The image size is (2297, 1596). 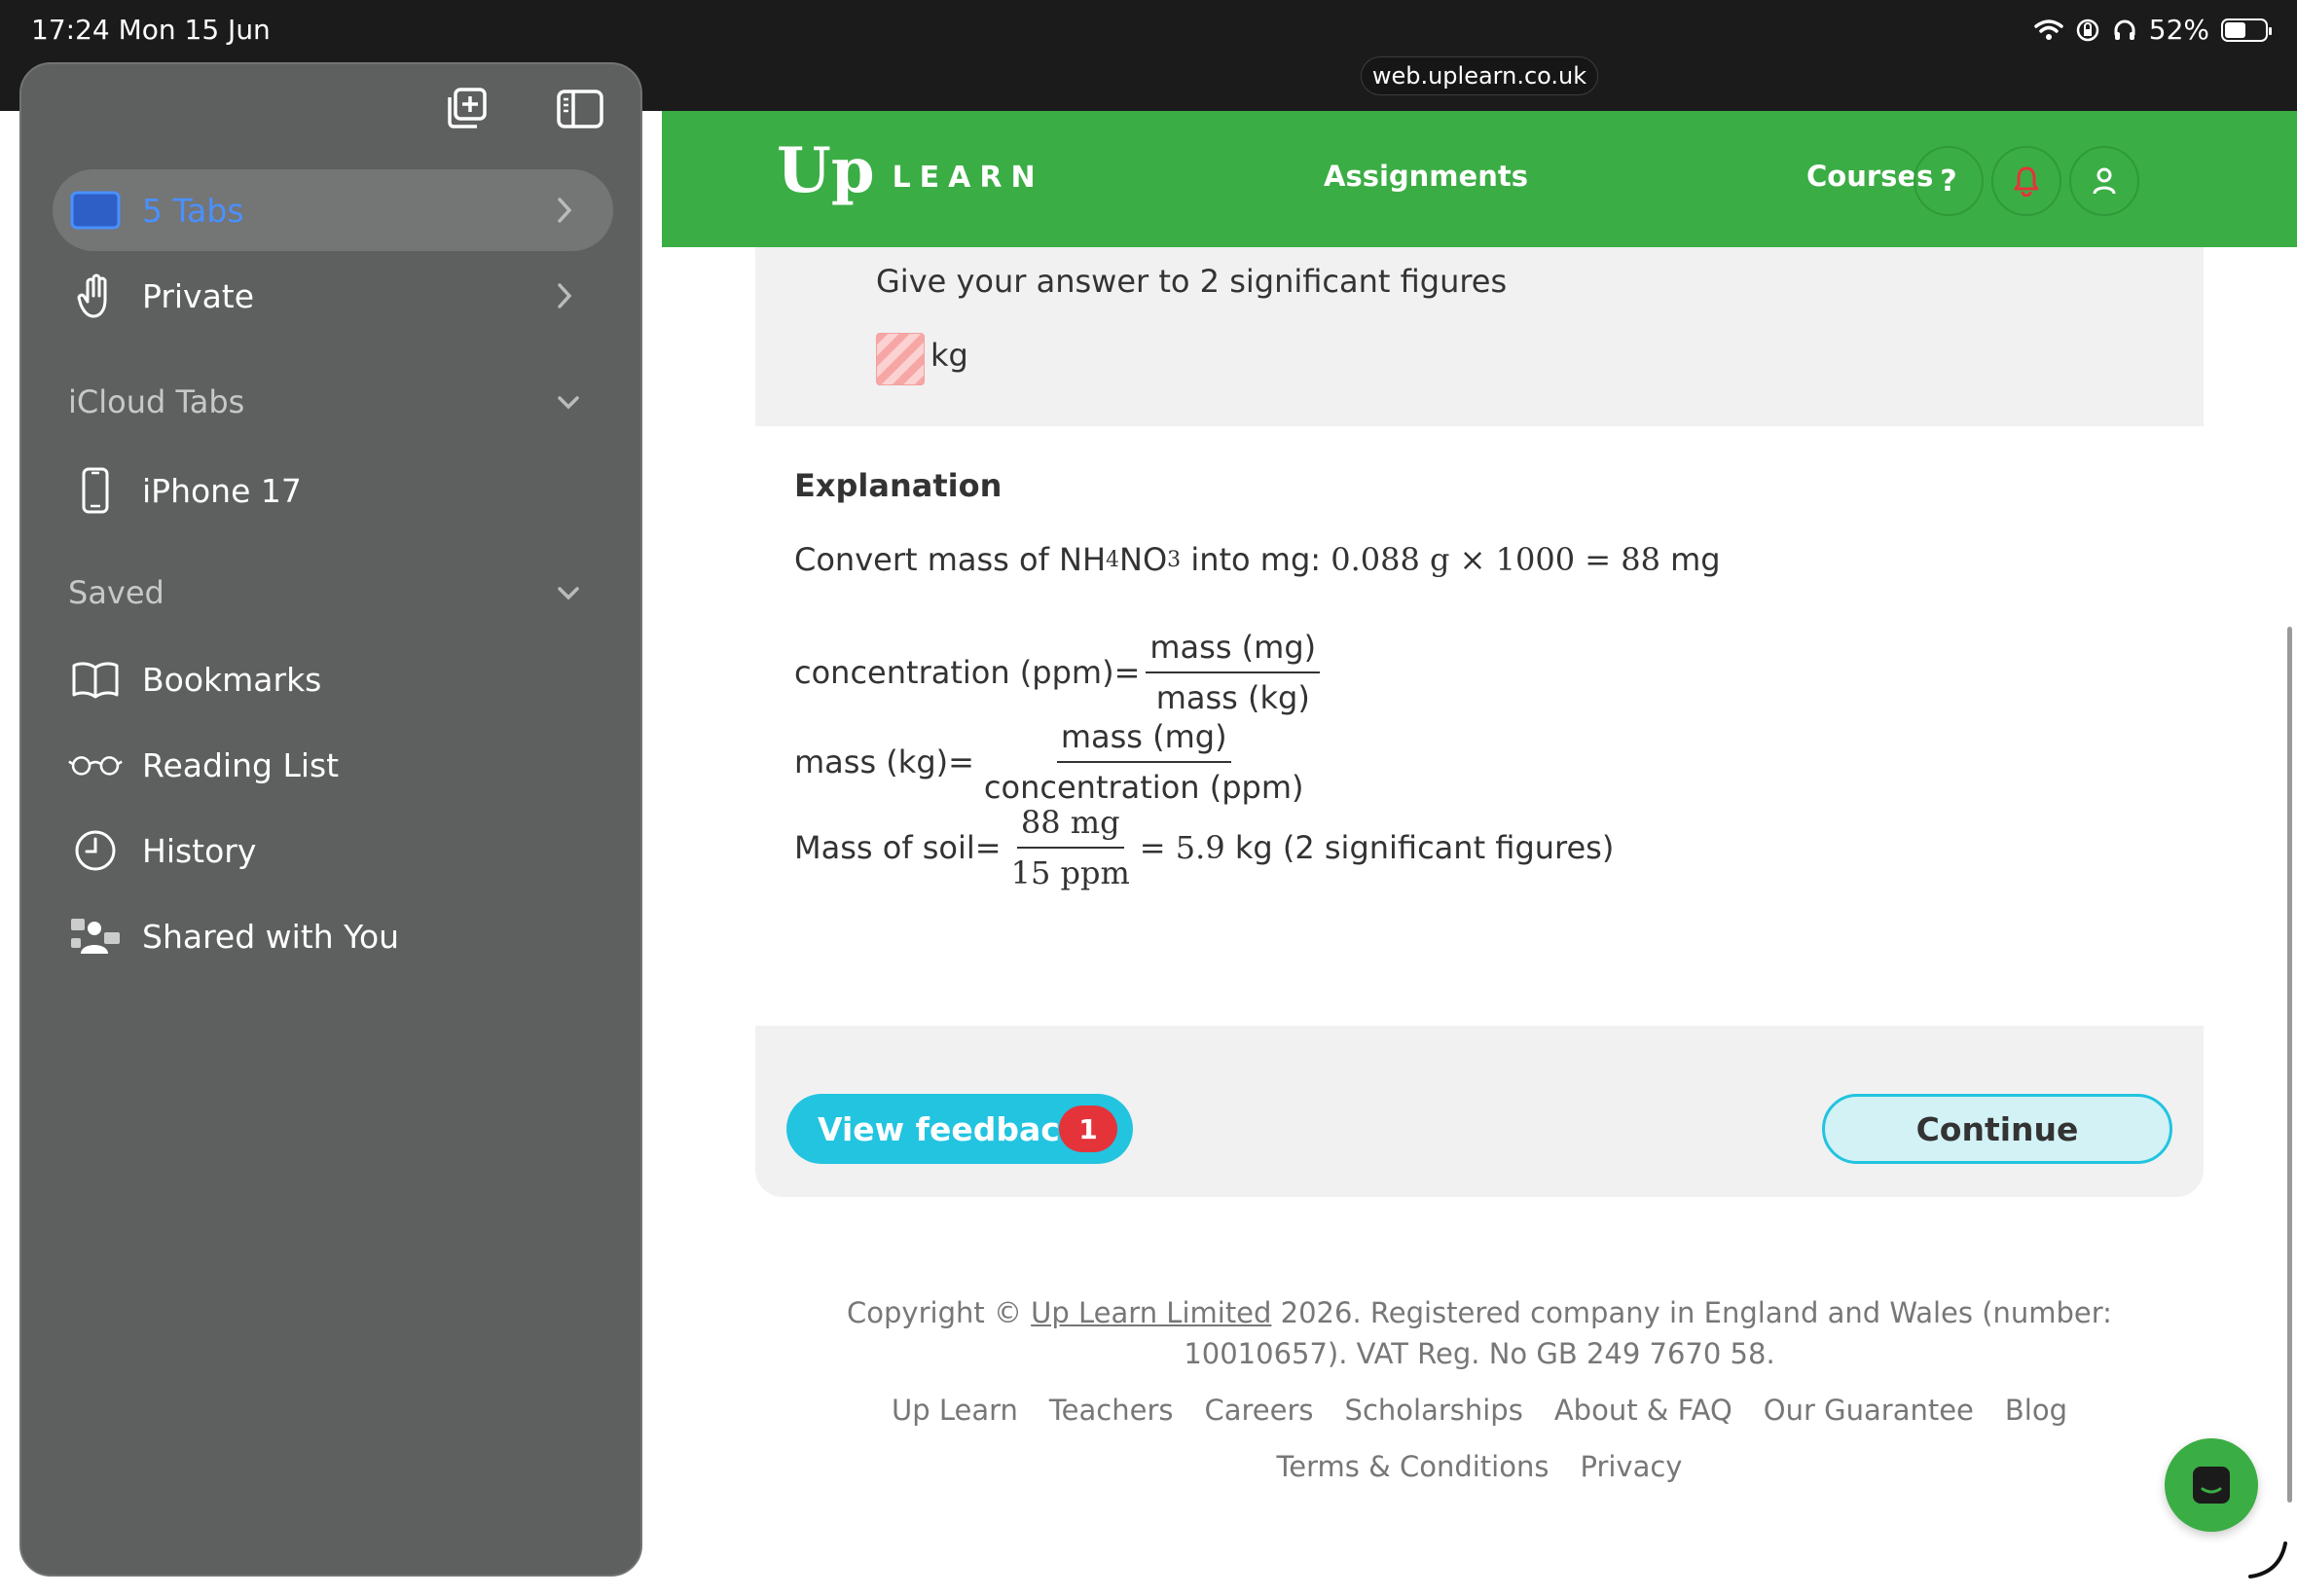 I want to click on footer-link-scholarships: Scholarships, so click(x=1434, y=1410).